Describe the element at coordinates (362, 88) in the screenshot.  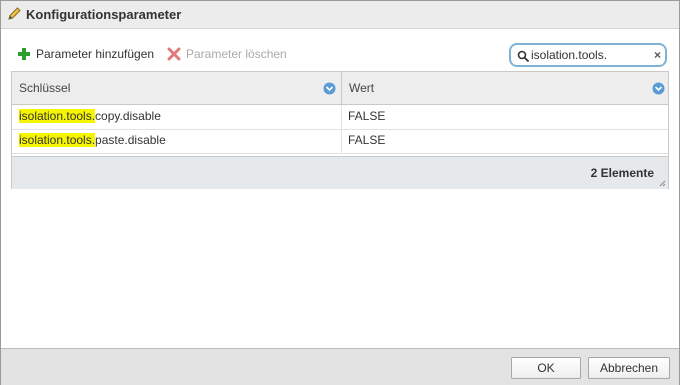
I see `column-header-value-label: Wert` at that location.